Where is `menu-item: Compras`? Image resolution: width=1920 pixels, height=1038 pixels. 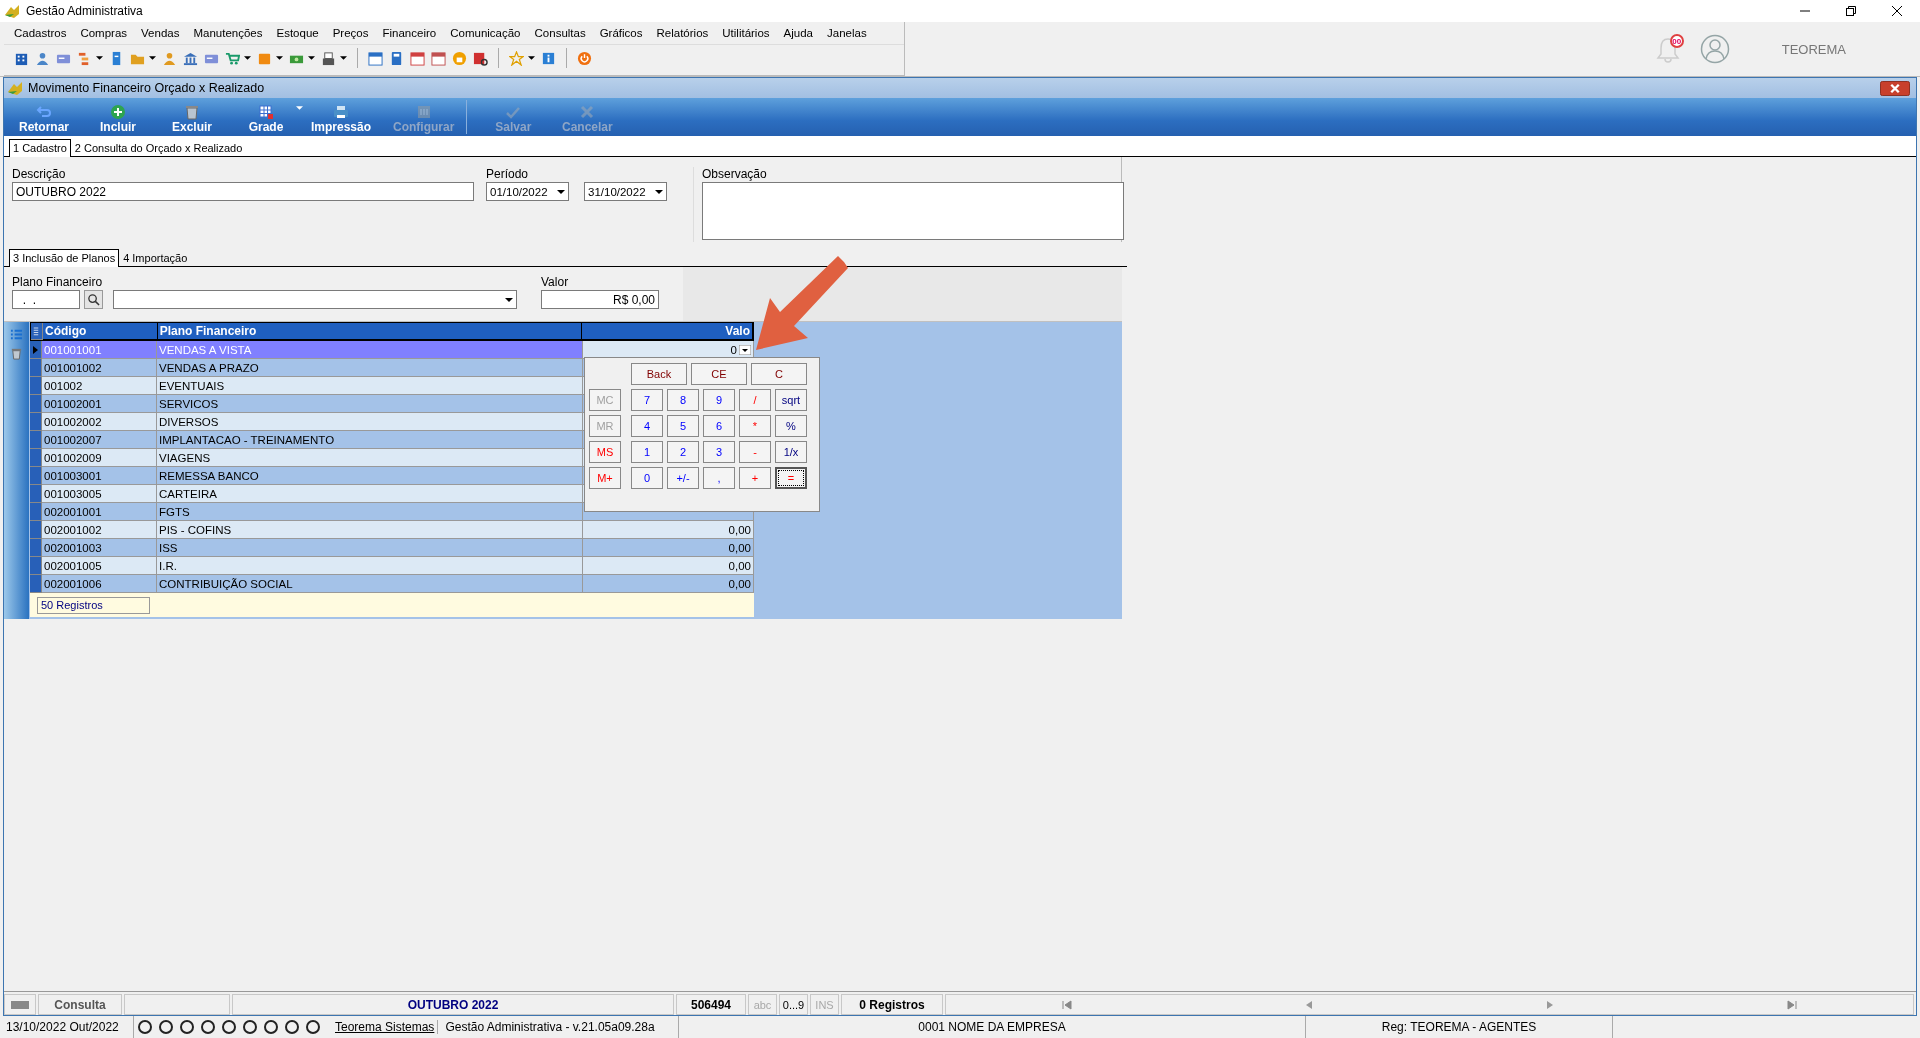 menu-item: Compras is located at coordinates (104, 33).